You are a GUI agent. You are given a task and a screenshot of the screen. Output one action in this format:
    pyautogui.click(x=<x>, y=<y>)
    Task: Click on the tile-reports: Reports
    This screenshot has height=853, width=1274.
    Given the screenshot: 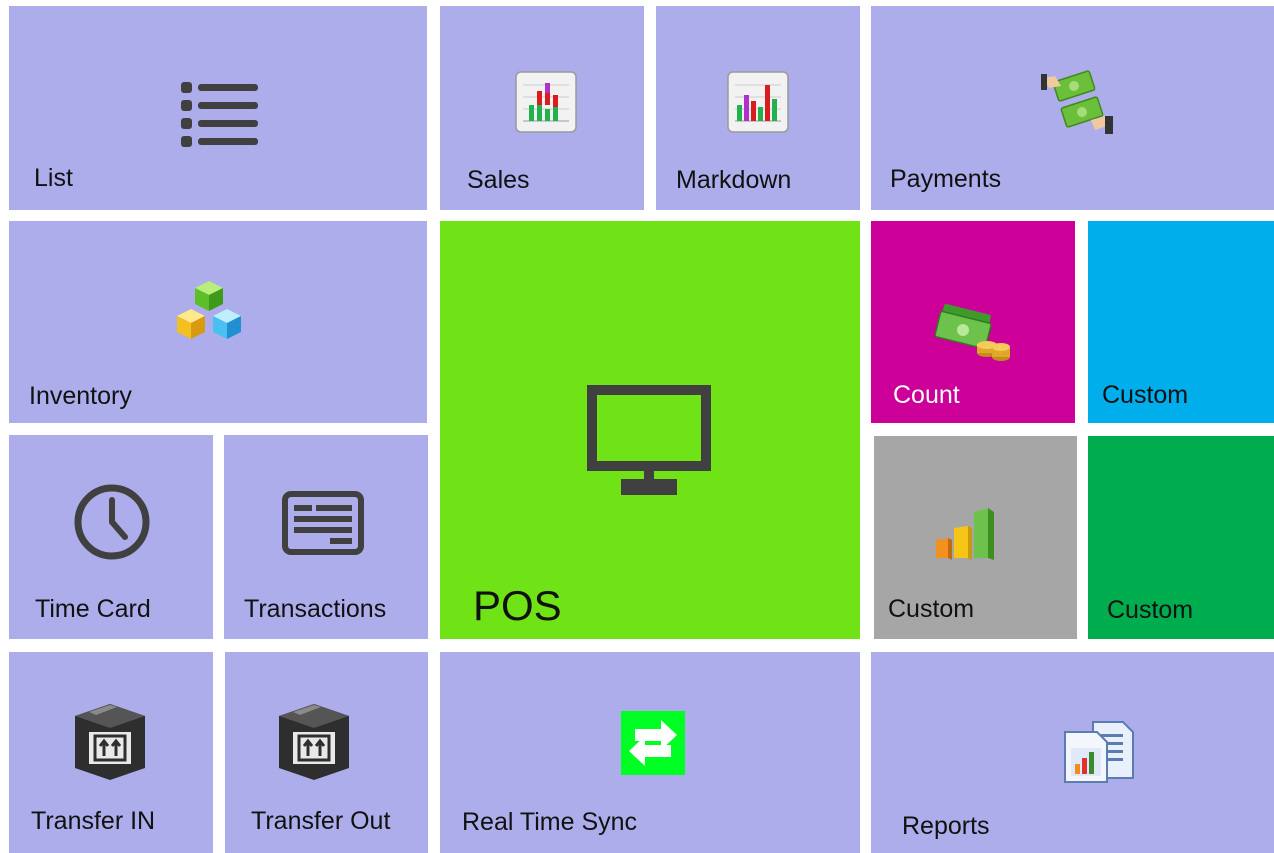 What is the action you would take?
    pyautogui.click(x=1072, y=752)
    